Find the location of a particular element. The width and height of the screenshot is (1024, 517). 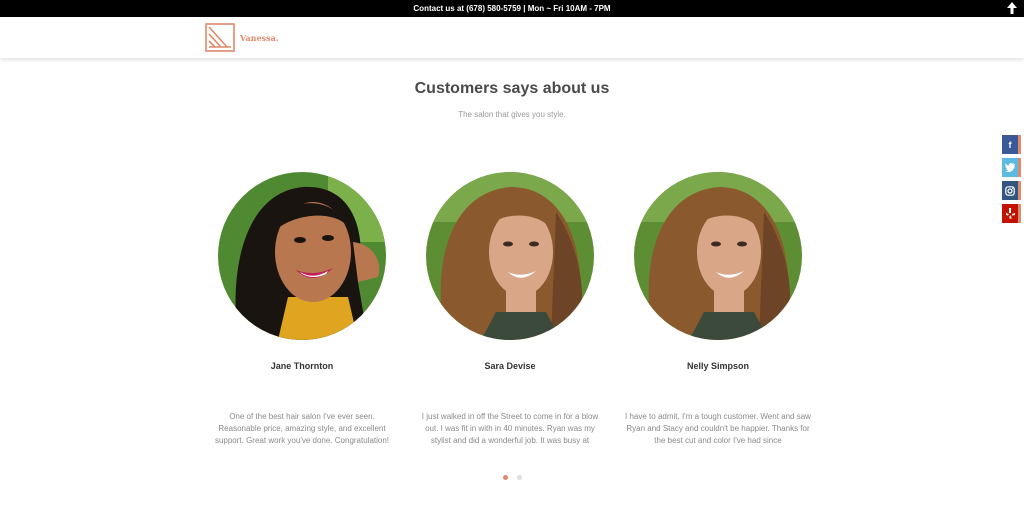

yelp-icon is located at coordinates (1011, 213).